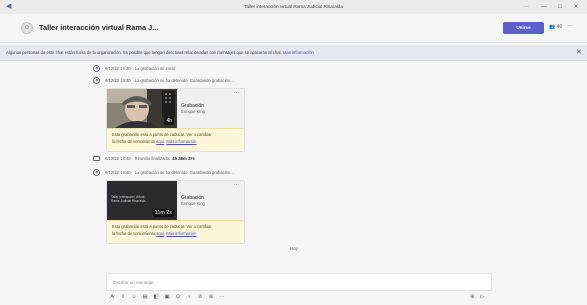  What do you see at coordinates (163, 213) in the screenshot?
I see `recording-duration: 11m 2s` at bounding box center [163, 213].